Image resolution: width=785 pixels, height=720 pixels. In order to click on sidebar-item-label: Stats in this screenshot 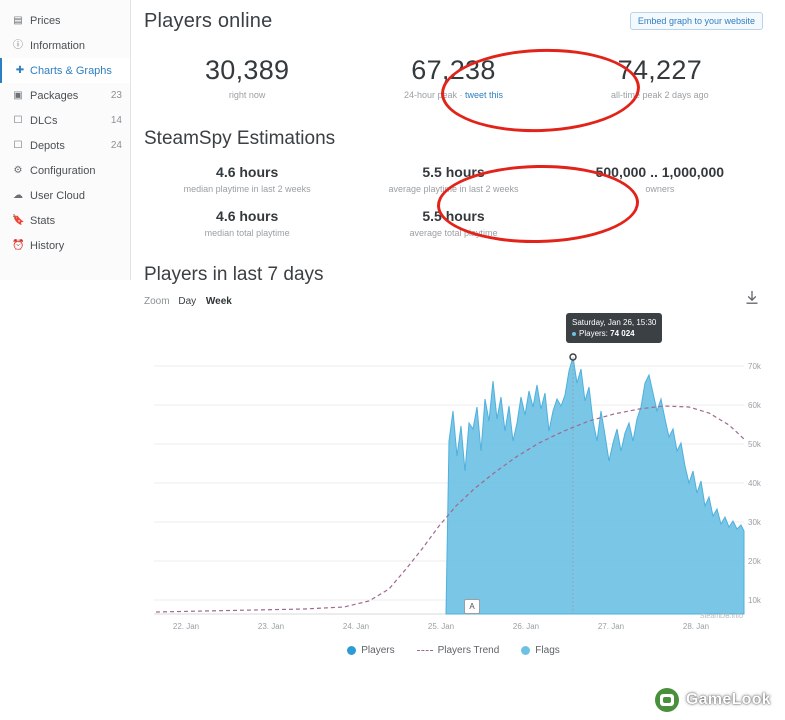, I will do `click(43, 220)`.